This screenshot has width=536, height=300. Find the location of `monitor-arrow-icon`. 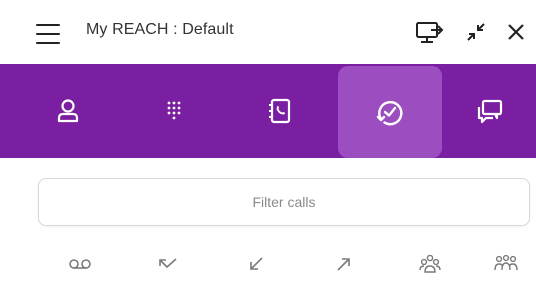

monitor-arrow-icon is located at coordinates (430, 32).